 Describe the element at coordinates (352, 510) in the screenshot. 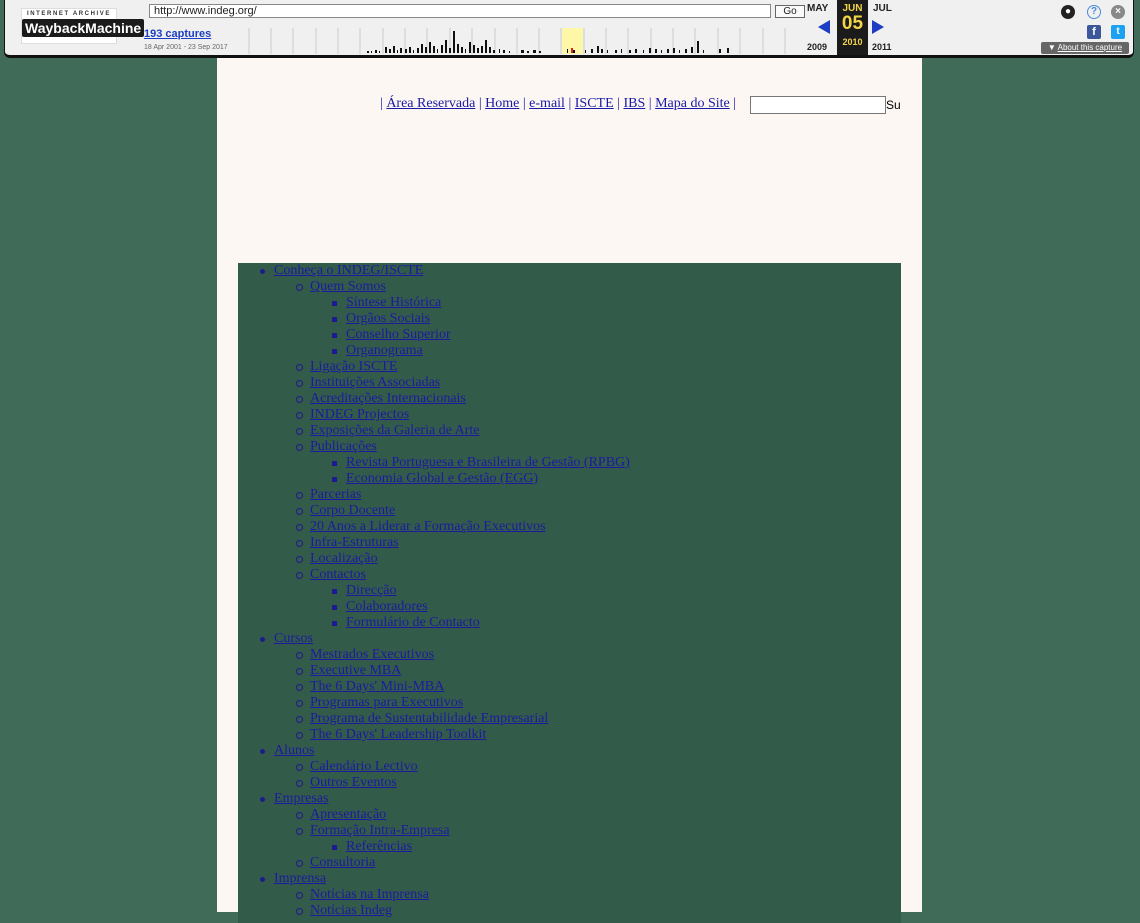

I see `menu-link-corpo-docente: Corpo Docente` at that location.